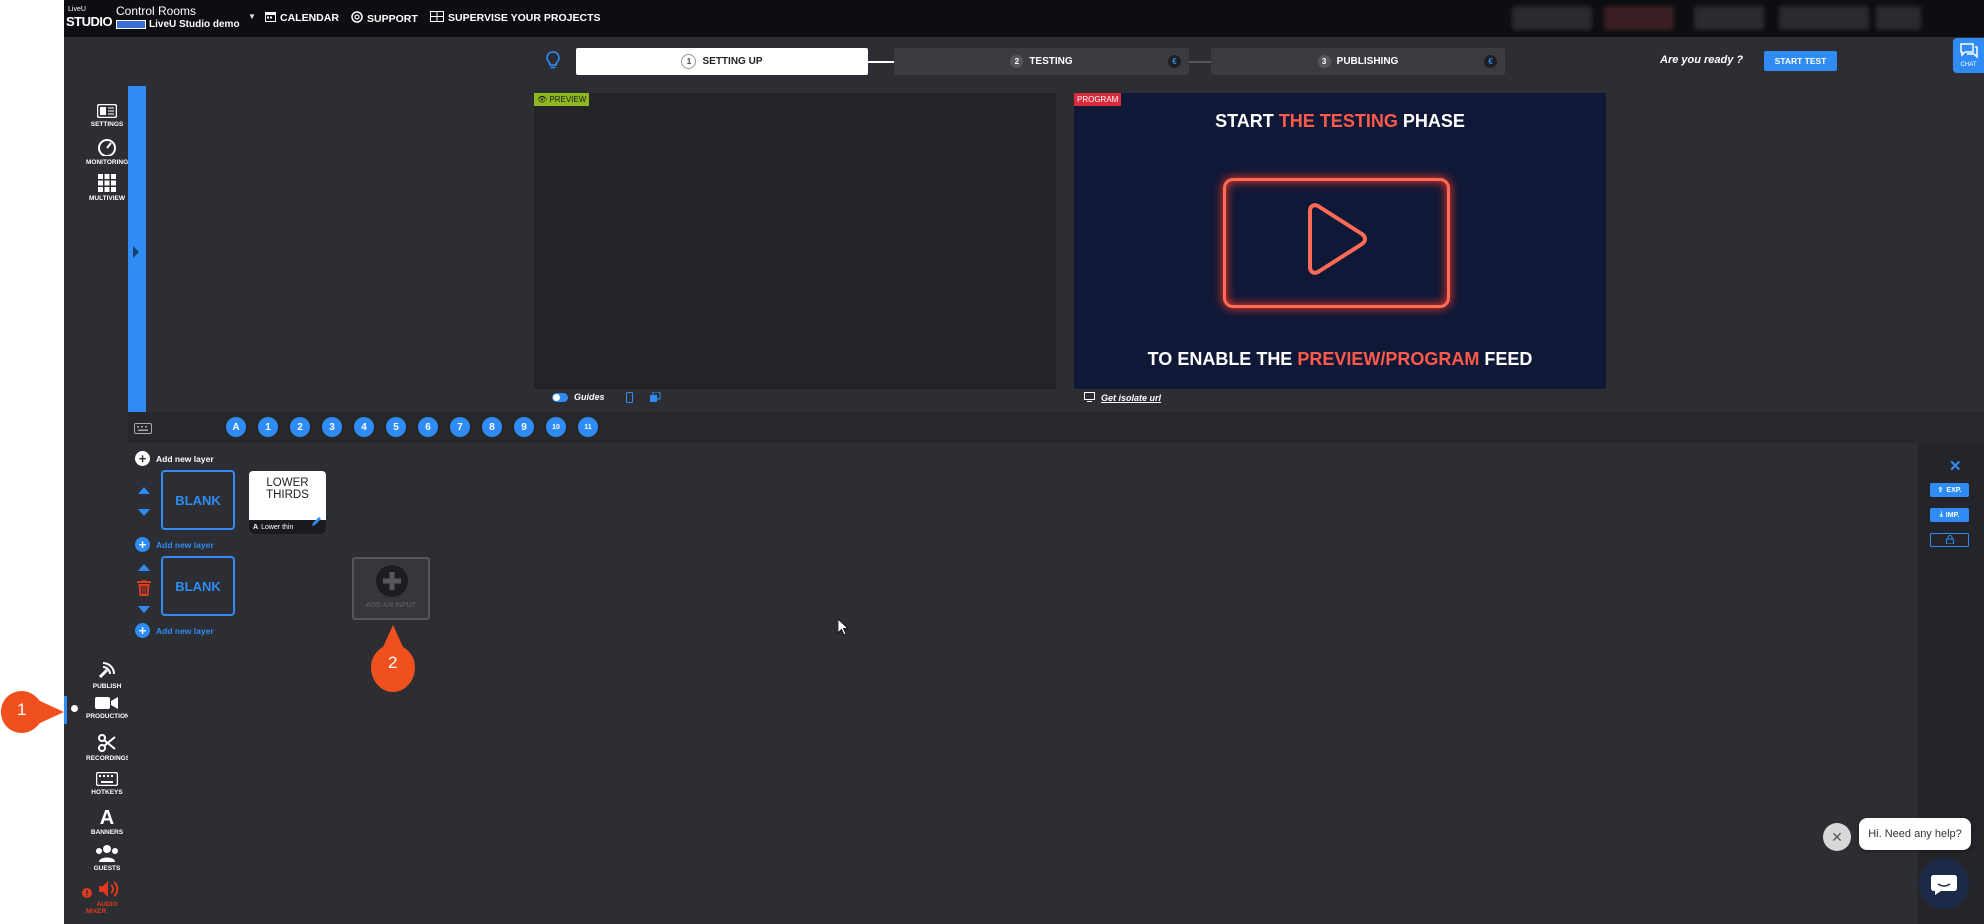 This screenshot has width=1984, height=924. What do you see at coordinates (492, 427) in the screenshot?
I see `scene-button-8: 8` at bounding box center [492, 427].